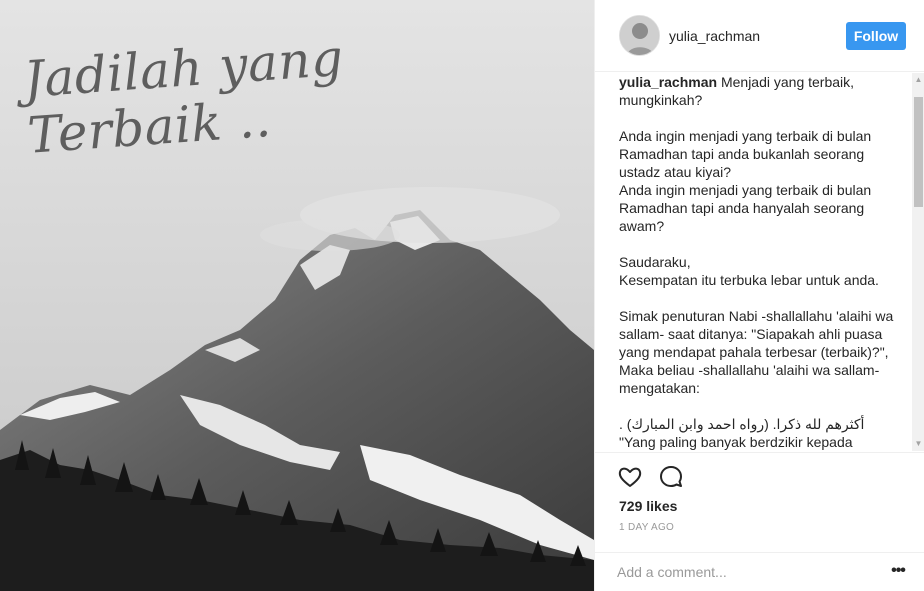 Image resolution: width=924 pixels, height=591 pixels. I want to click on image-overlay-text: Jadilah yang Terbaik .., so click(183, 96).